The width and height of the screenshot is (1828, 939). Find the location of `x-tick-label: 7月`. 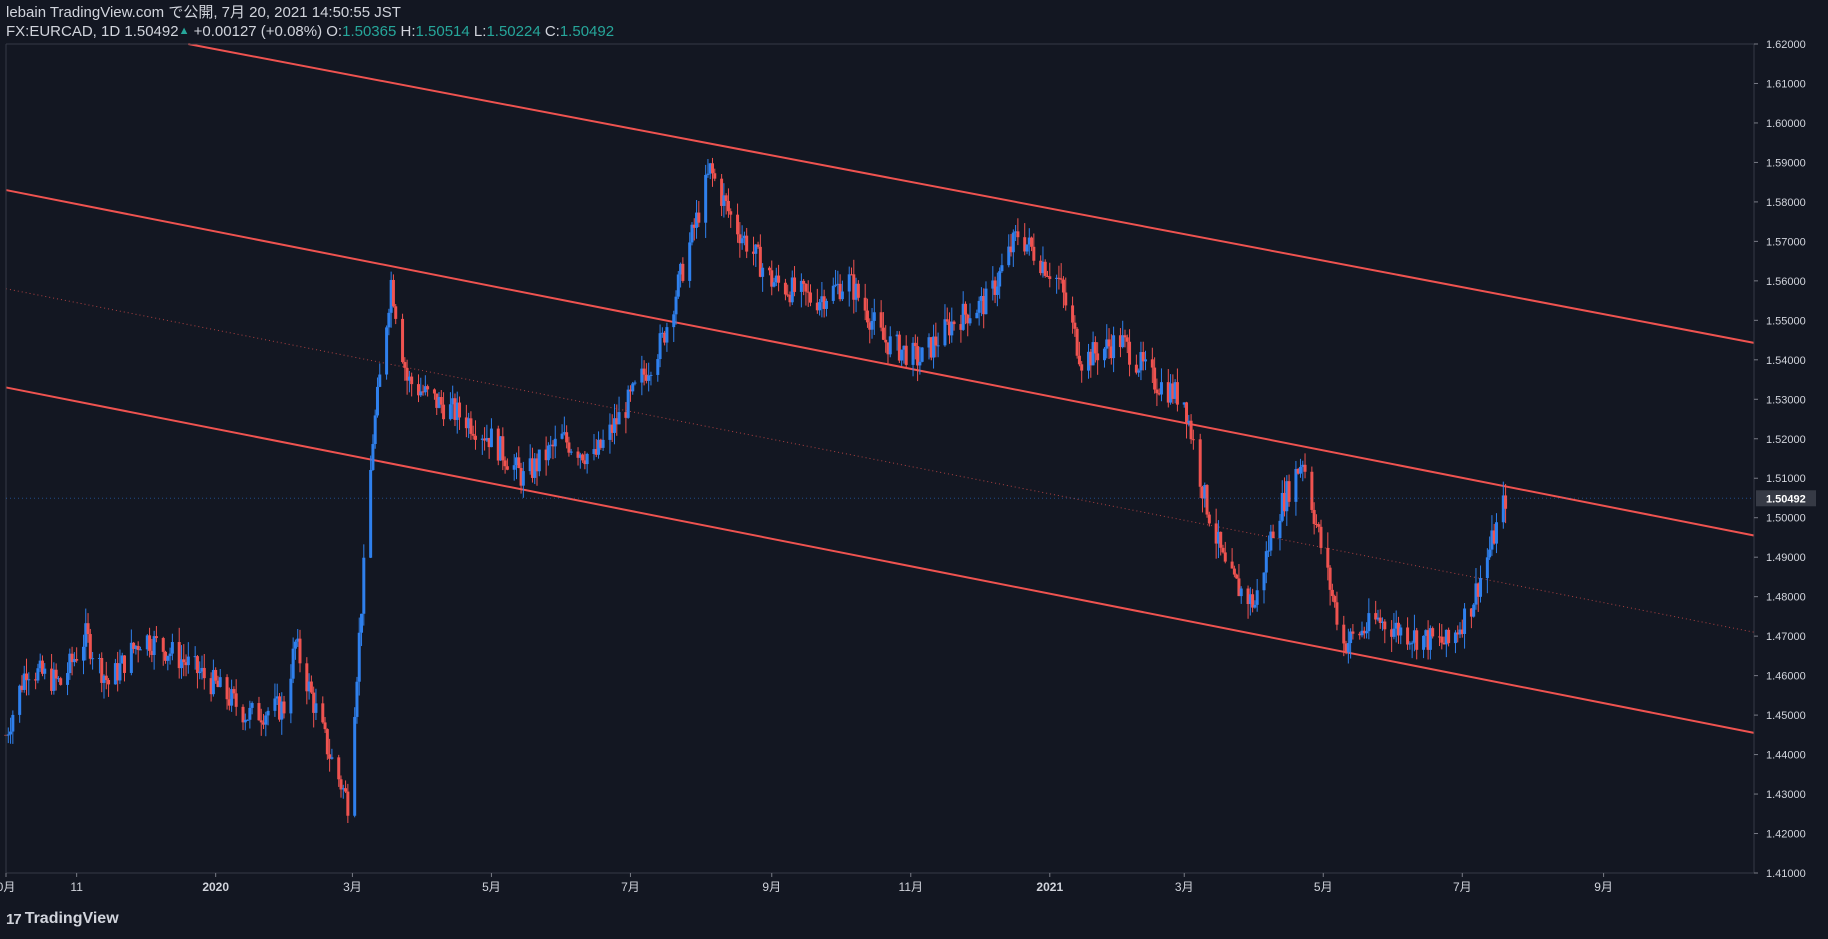

x-tick-label: 7月 is located at coordinates (630, 887).